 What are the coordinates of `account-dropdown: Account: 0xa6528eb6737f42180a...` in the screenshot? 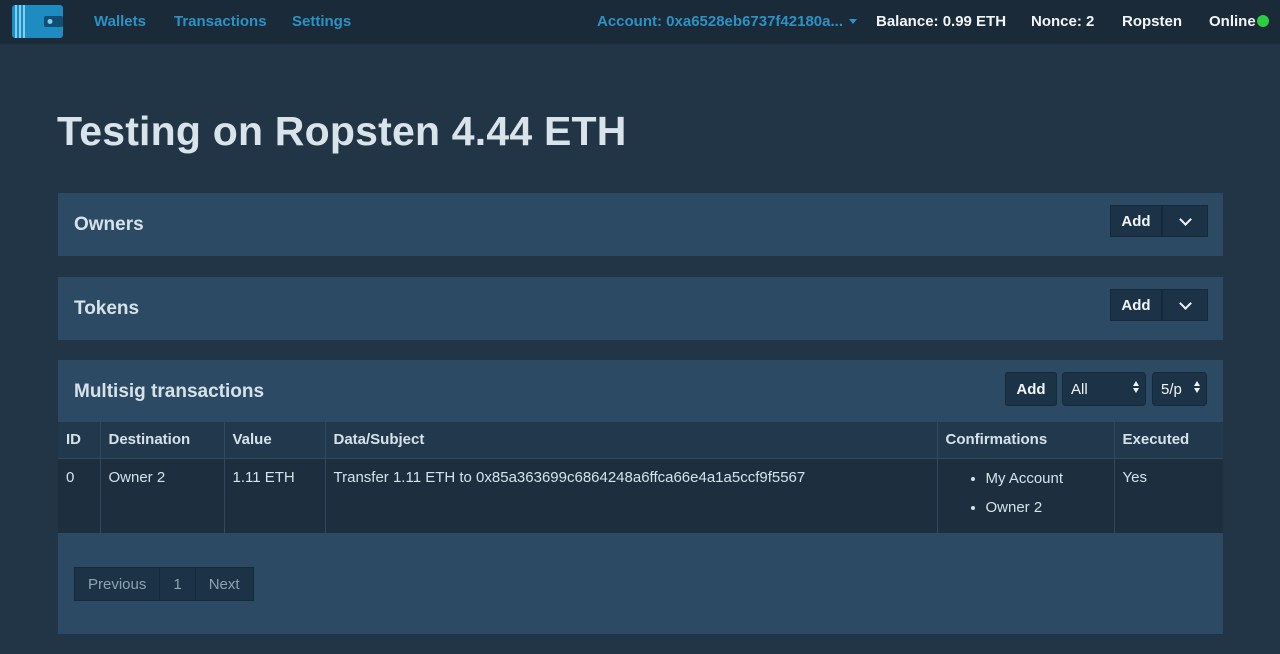 It's located at (727, 21).